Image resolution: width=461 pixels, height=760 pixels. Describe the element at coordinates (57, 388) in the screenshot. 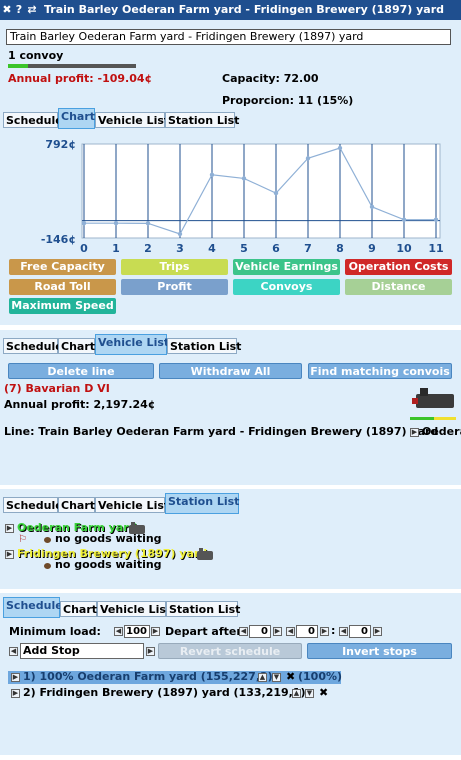

I see `vehicle-name: (7) Bavarian D VI` at that location.